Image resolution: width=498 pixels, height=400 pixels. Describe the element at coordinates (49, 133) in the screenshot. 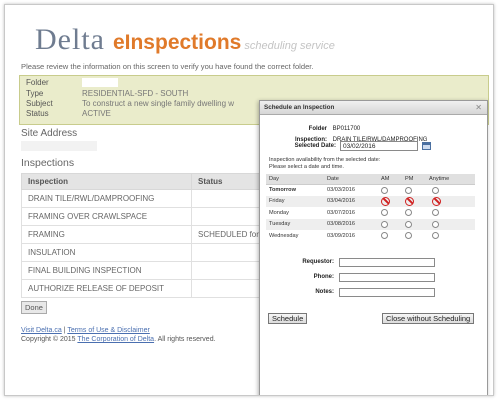

I see `site-address-heading: Site Address` at that location.